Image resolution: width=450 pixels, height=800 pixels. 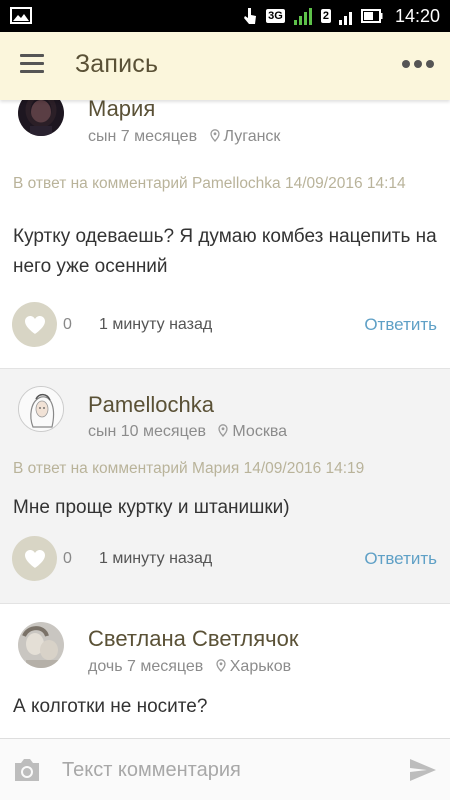 What do you see at coordinates (21, 15) in the screenshot?
I see `image-icon` at bounding box center [21, 15].